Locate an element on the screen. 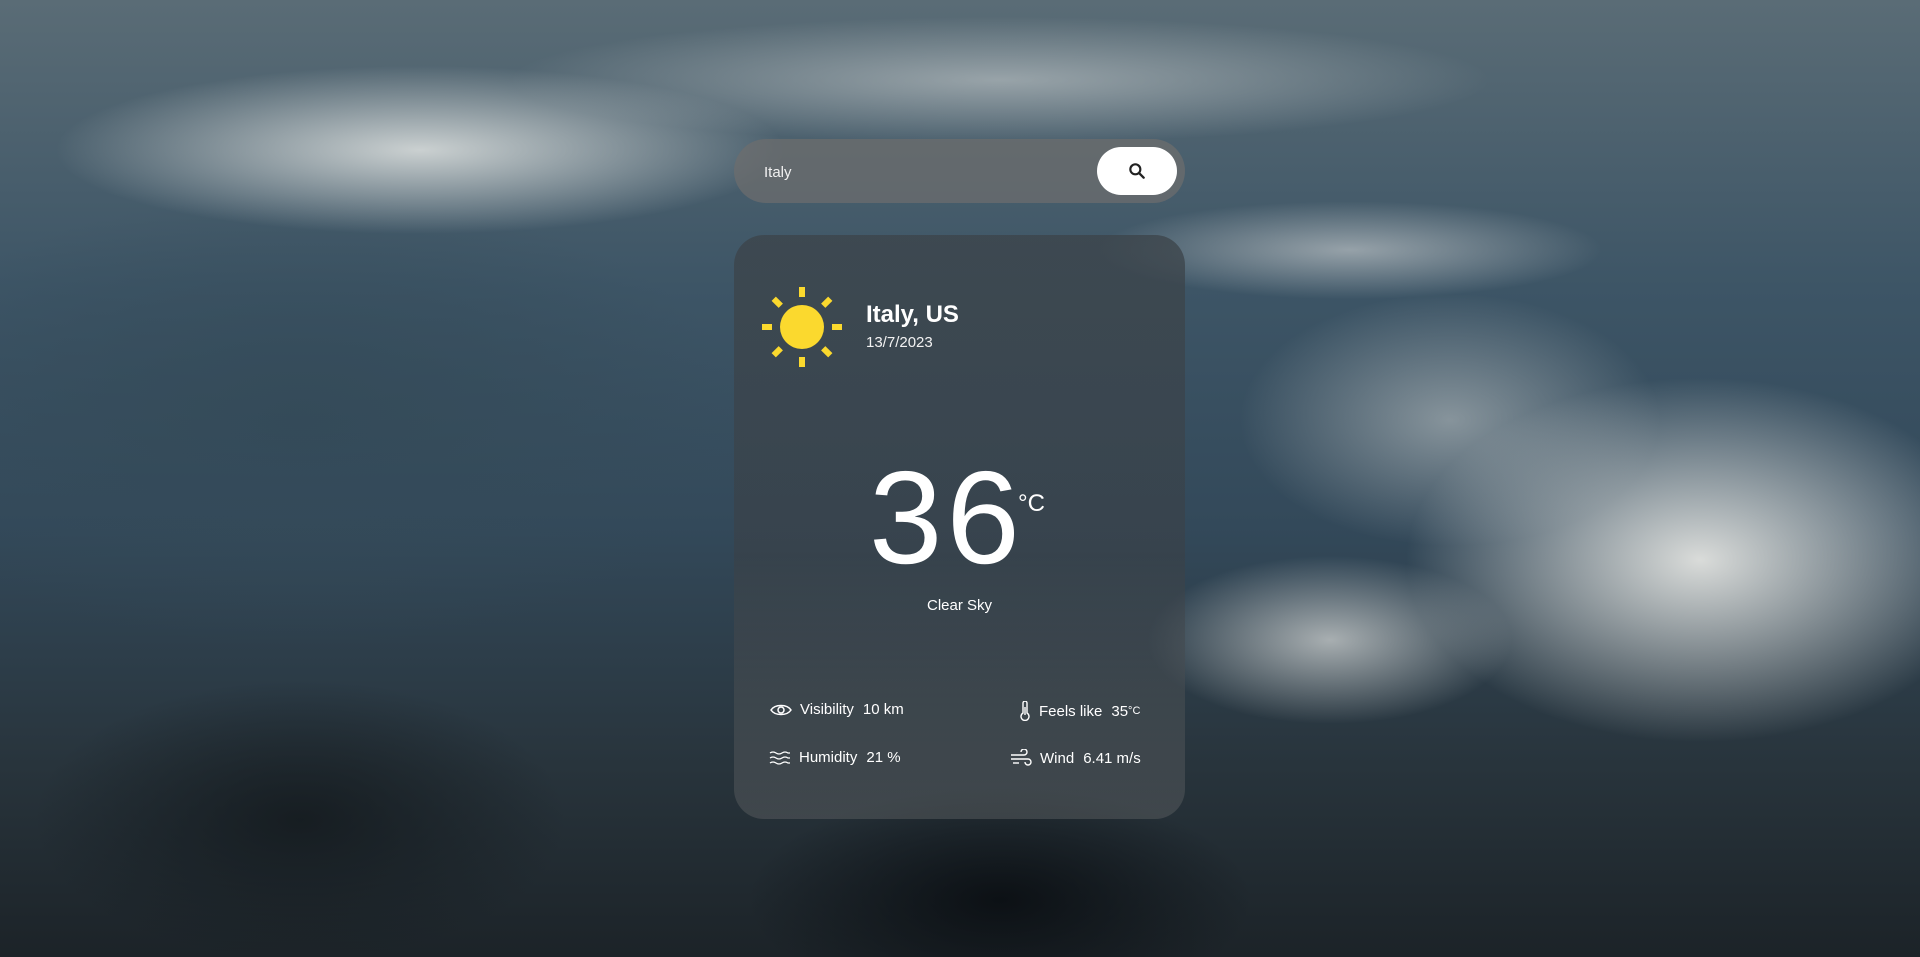 The width and height of the screenshot is (1920, 957). waves-icon is located at coordinates (779, 757).